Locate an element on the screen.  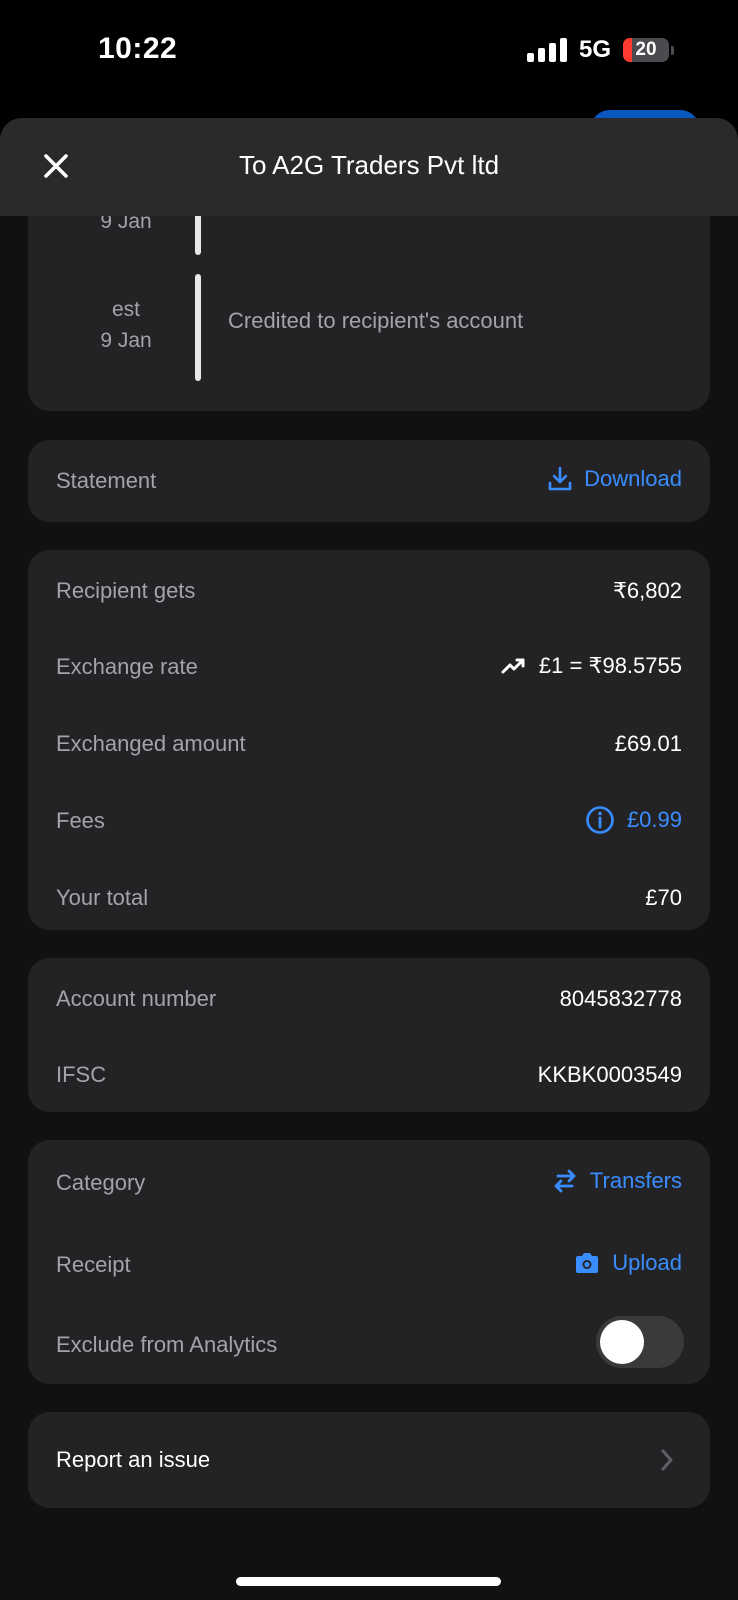
account-number-value: 8045832778 is located at coordinates (621, 999).